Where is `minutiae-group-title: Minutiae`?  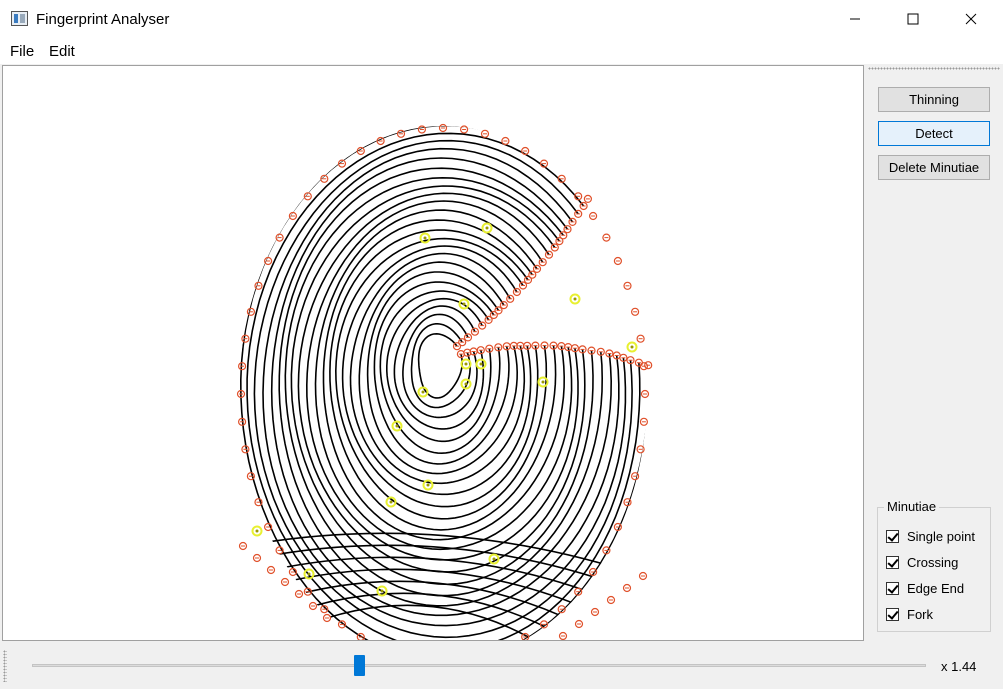
minutiae-group-title: Minutiae is located at coordinates (912, 506).